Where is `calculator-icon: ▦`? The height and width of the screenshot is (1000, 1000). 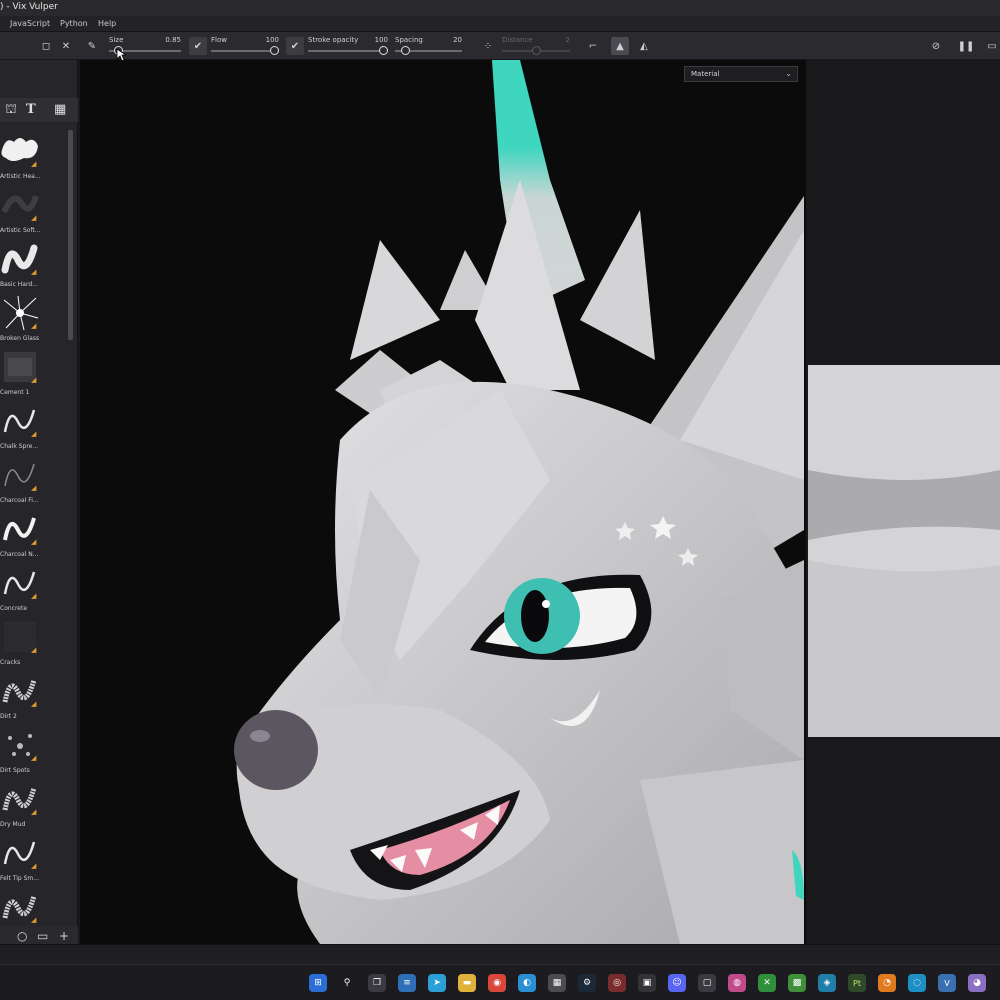 calculator-icon: ▦ is located at coordinates (557, 983).